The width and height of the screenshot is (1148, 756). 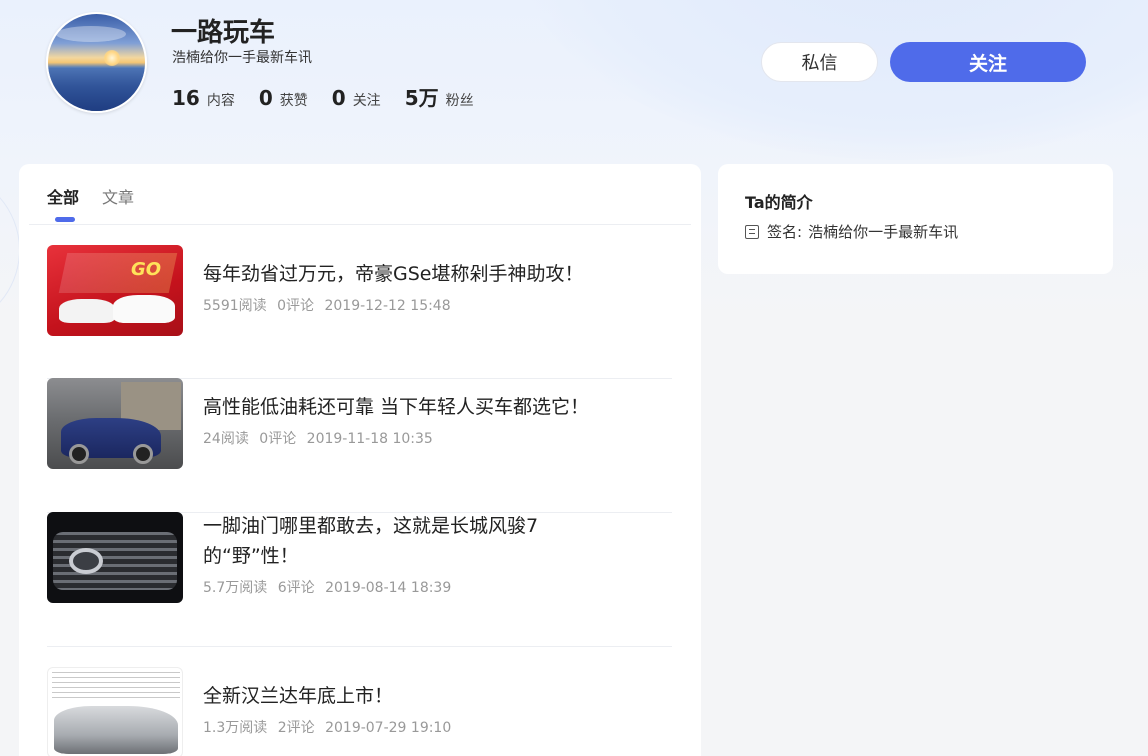 What do you see at coordinates (242, 58) in the screenshot?
I see `profile-bio: 浩楠给你一手最新车讯` at bounding box center [242, 58].